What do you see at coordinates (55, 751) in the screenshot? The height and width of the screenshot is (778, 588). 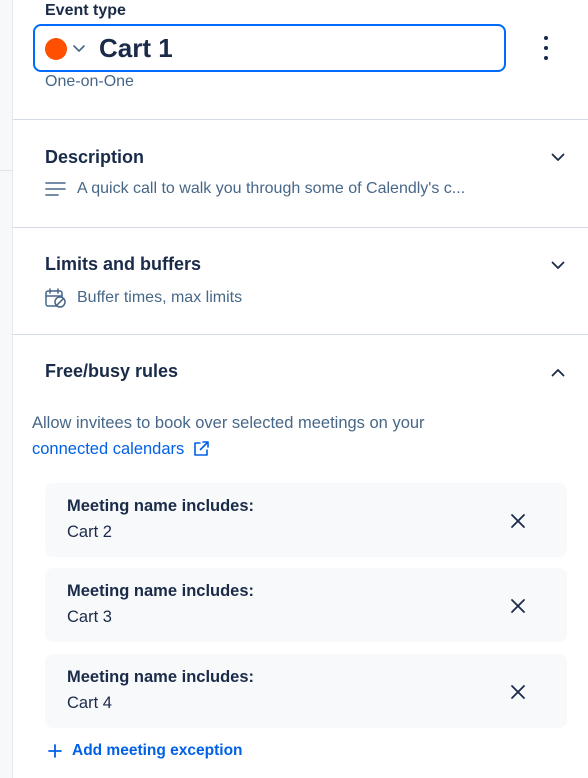 I see `plus-icon` at bounding box center [55, 751].